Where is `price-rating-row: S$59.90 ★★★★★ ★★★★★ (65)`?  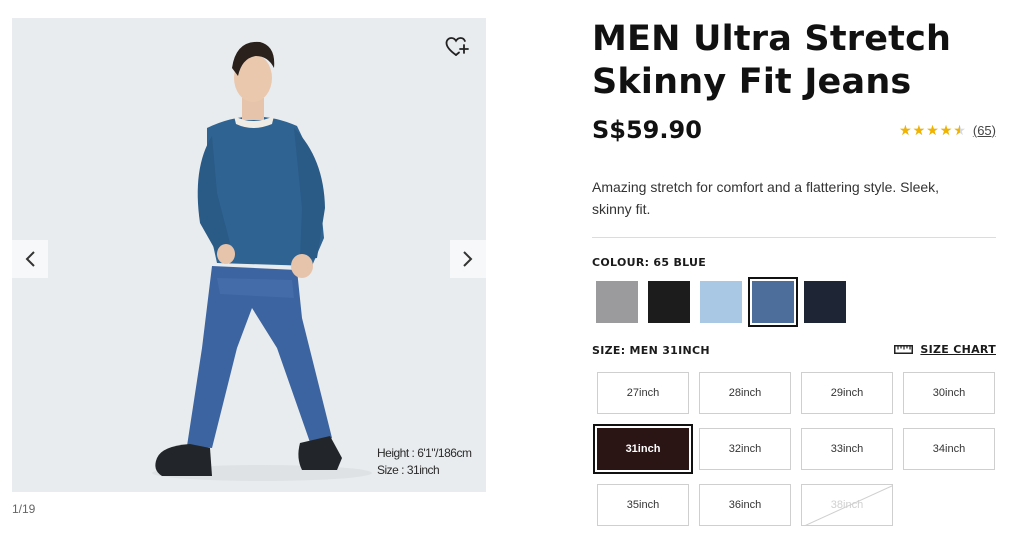
price-rating-row: S$59.90 ★★★★★ ★★★★★ (65) is located at coordinates (794, 135).